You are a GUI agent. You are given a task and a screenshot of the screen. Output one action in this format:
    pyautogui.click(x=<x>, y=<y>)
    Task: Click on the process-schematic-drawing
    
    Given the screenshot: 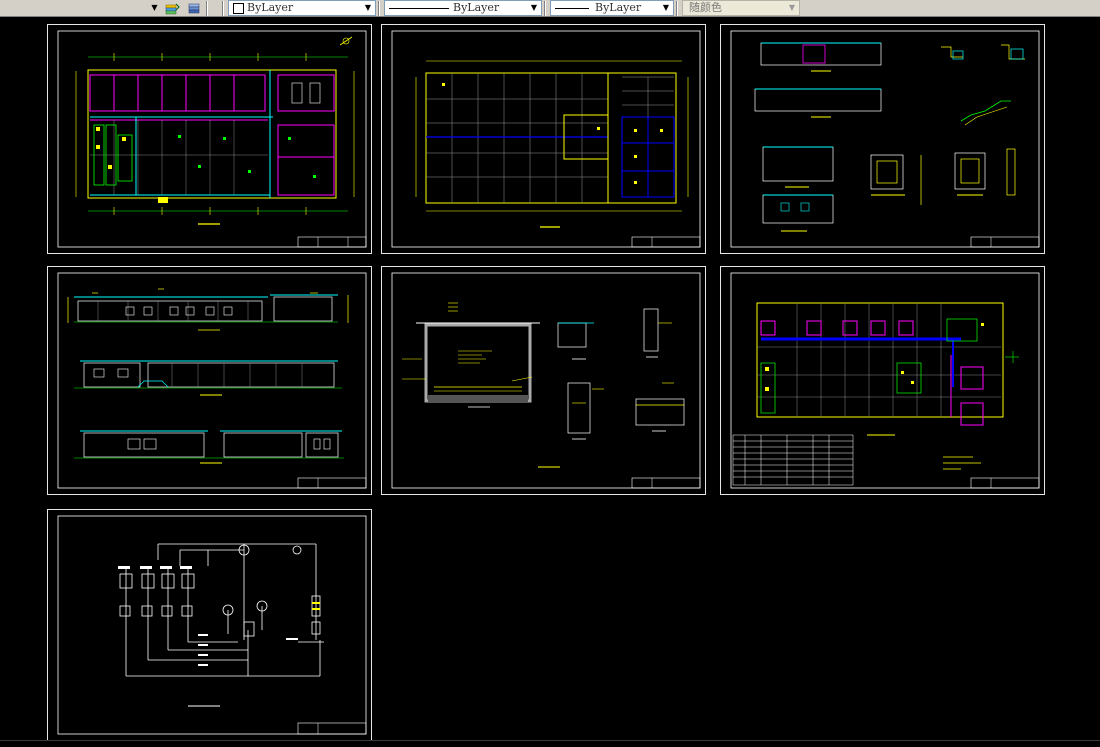 What is the action you would take?
    pyautogui.click(x=212, y=625)
    